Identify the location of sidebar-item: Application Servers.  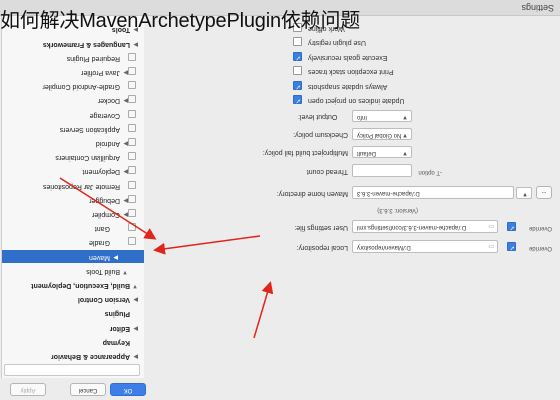
(73, 128).